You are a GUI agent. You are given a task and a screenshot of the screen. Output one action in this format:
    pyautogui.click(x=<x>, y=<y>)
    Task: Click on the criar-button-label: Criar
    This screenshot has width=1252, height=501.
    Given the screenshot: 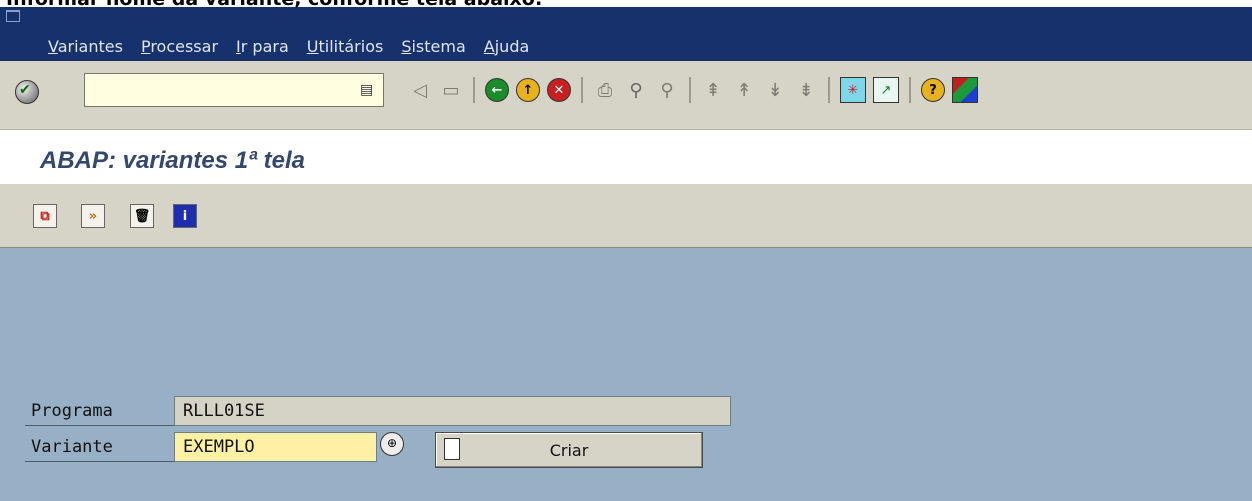 What is the action you would take?
    pyautogui.click(x=569, y=450)
    